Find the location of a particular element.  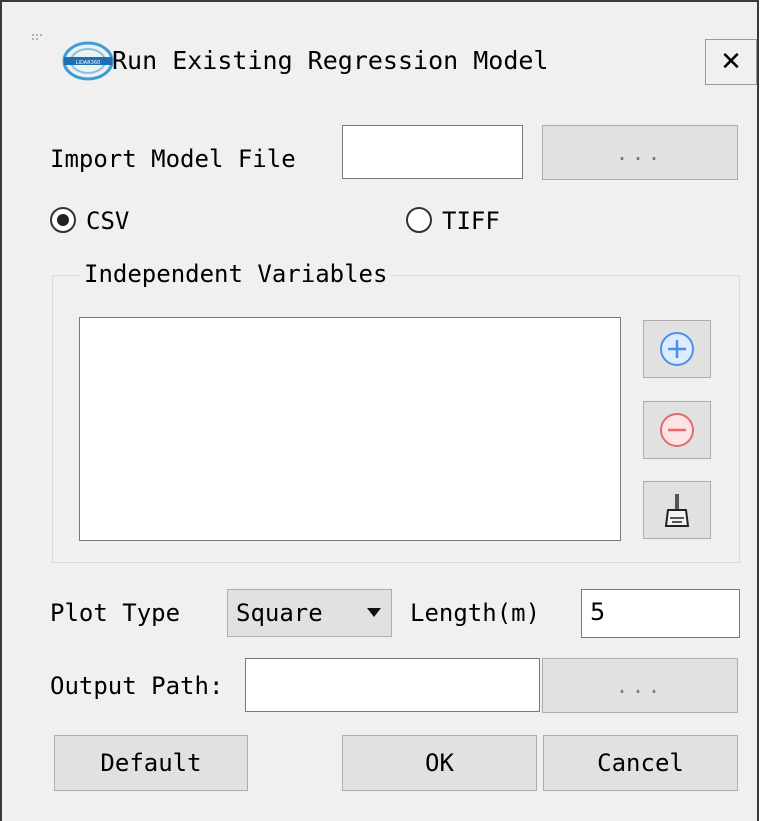

brush-icon is located at coordinates (677, 510).